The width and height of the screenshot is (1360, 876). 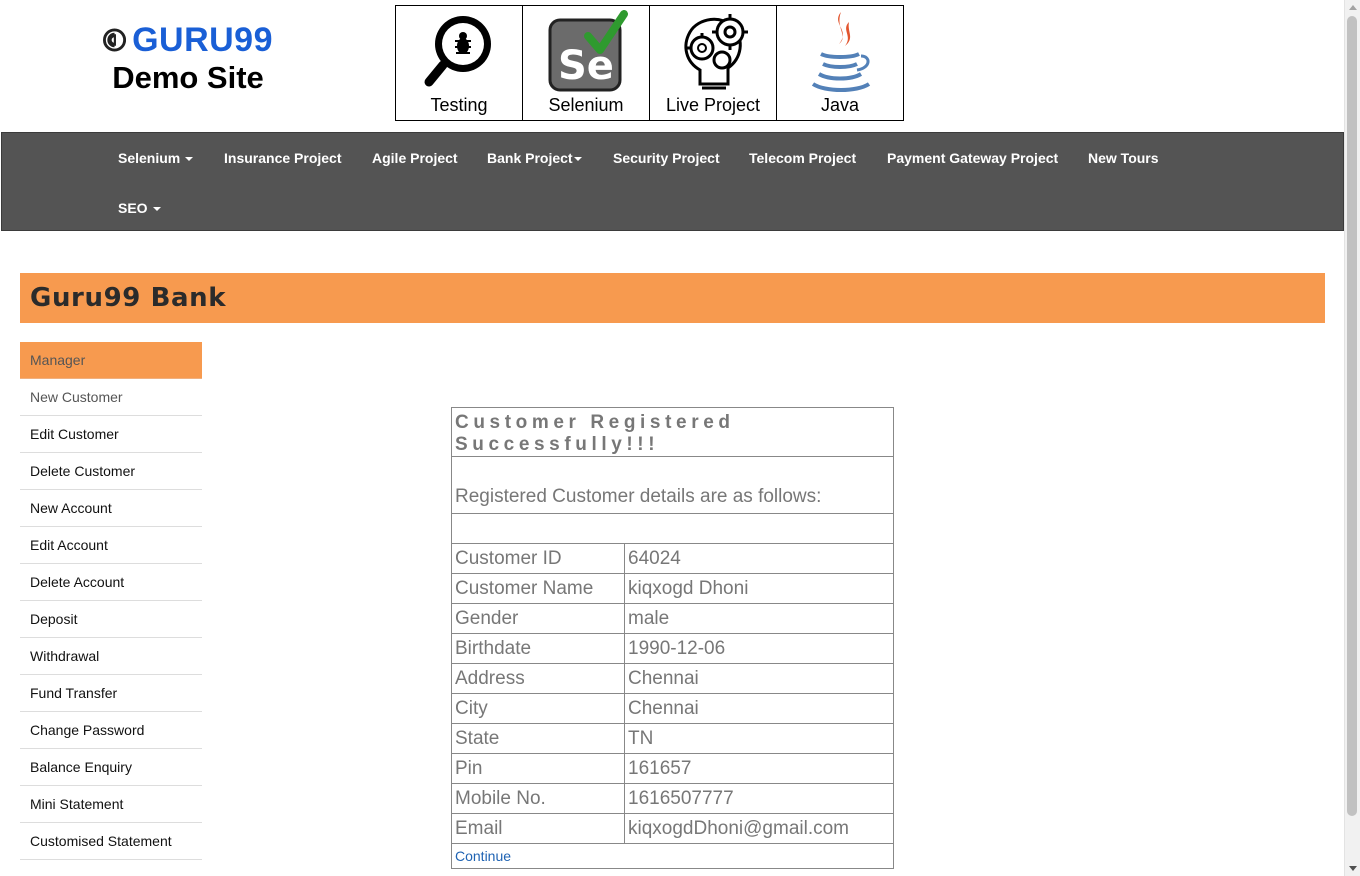 I want to click on field-value: 64024, so click(x=759, y=558).